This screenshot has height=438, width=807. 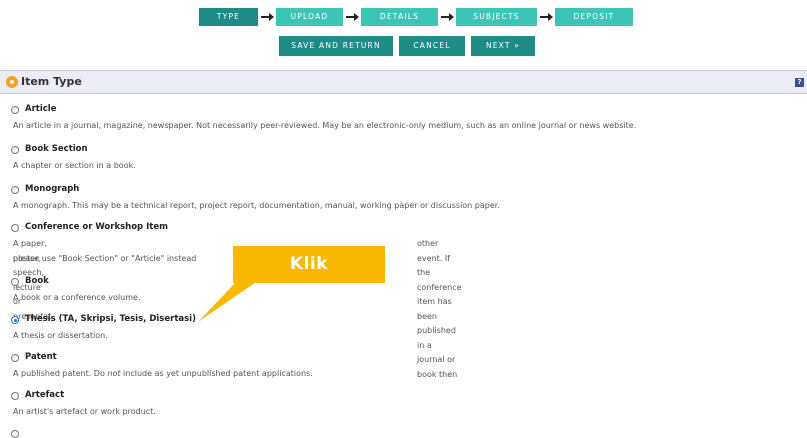 What do you see at coordinates (496, 17) in the screenshot?
I see `step-subjects: SUBJECTS` at bounding box center [496, 17].